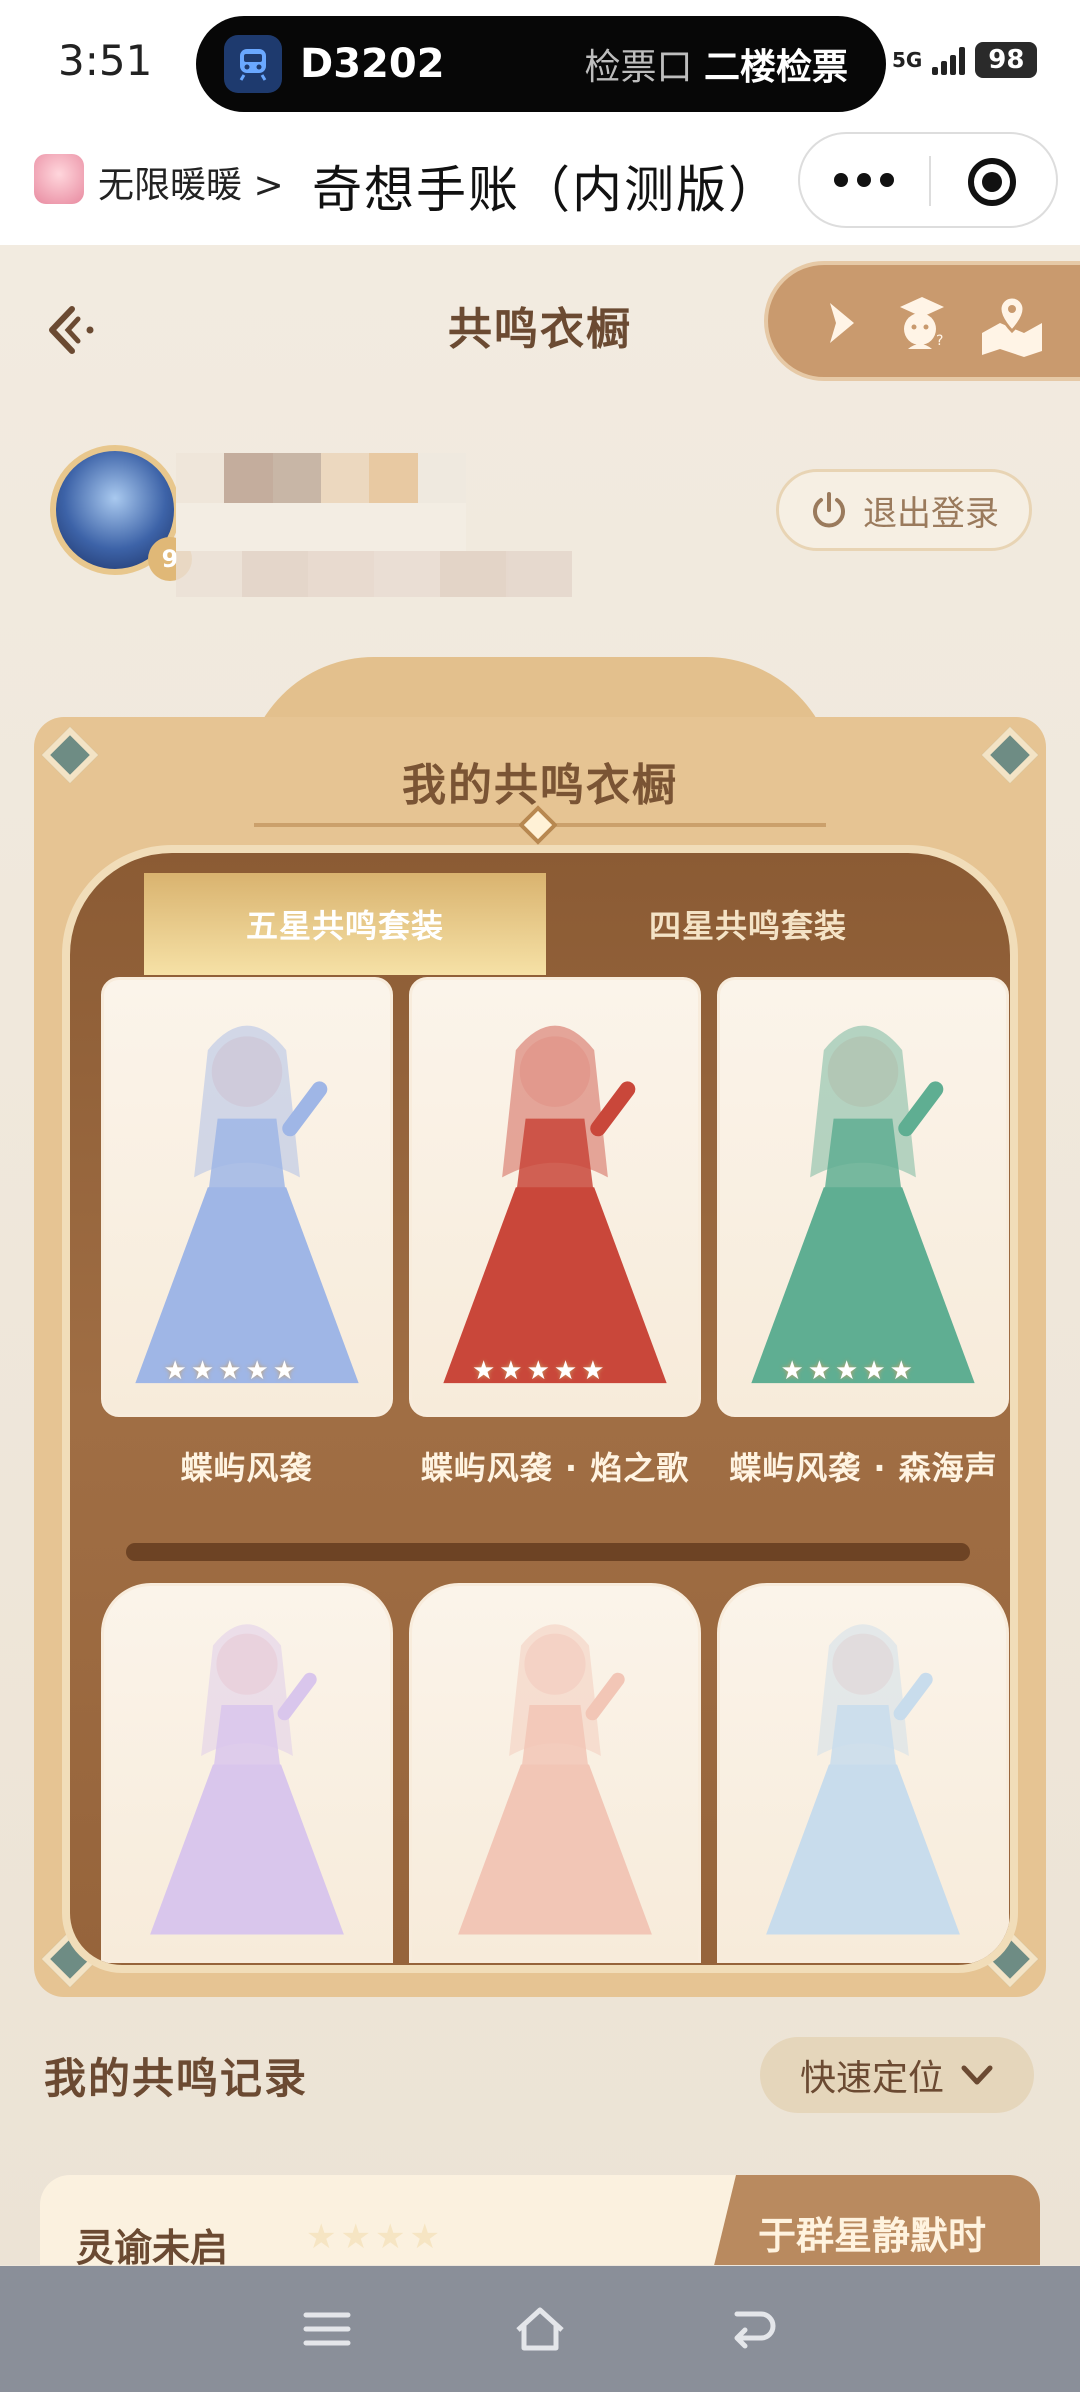  I want to click on menu-nav-button, so click(327, 2329).